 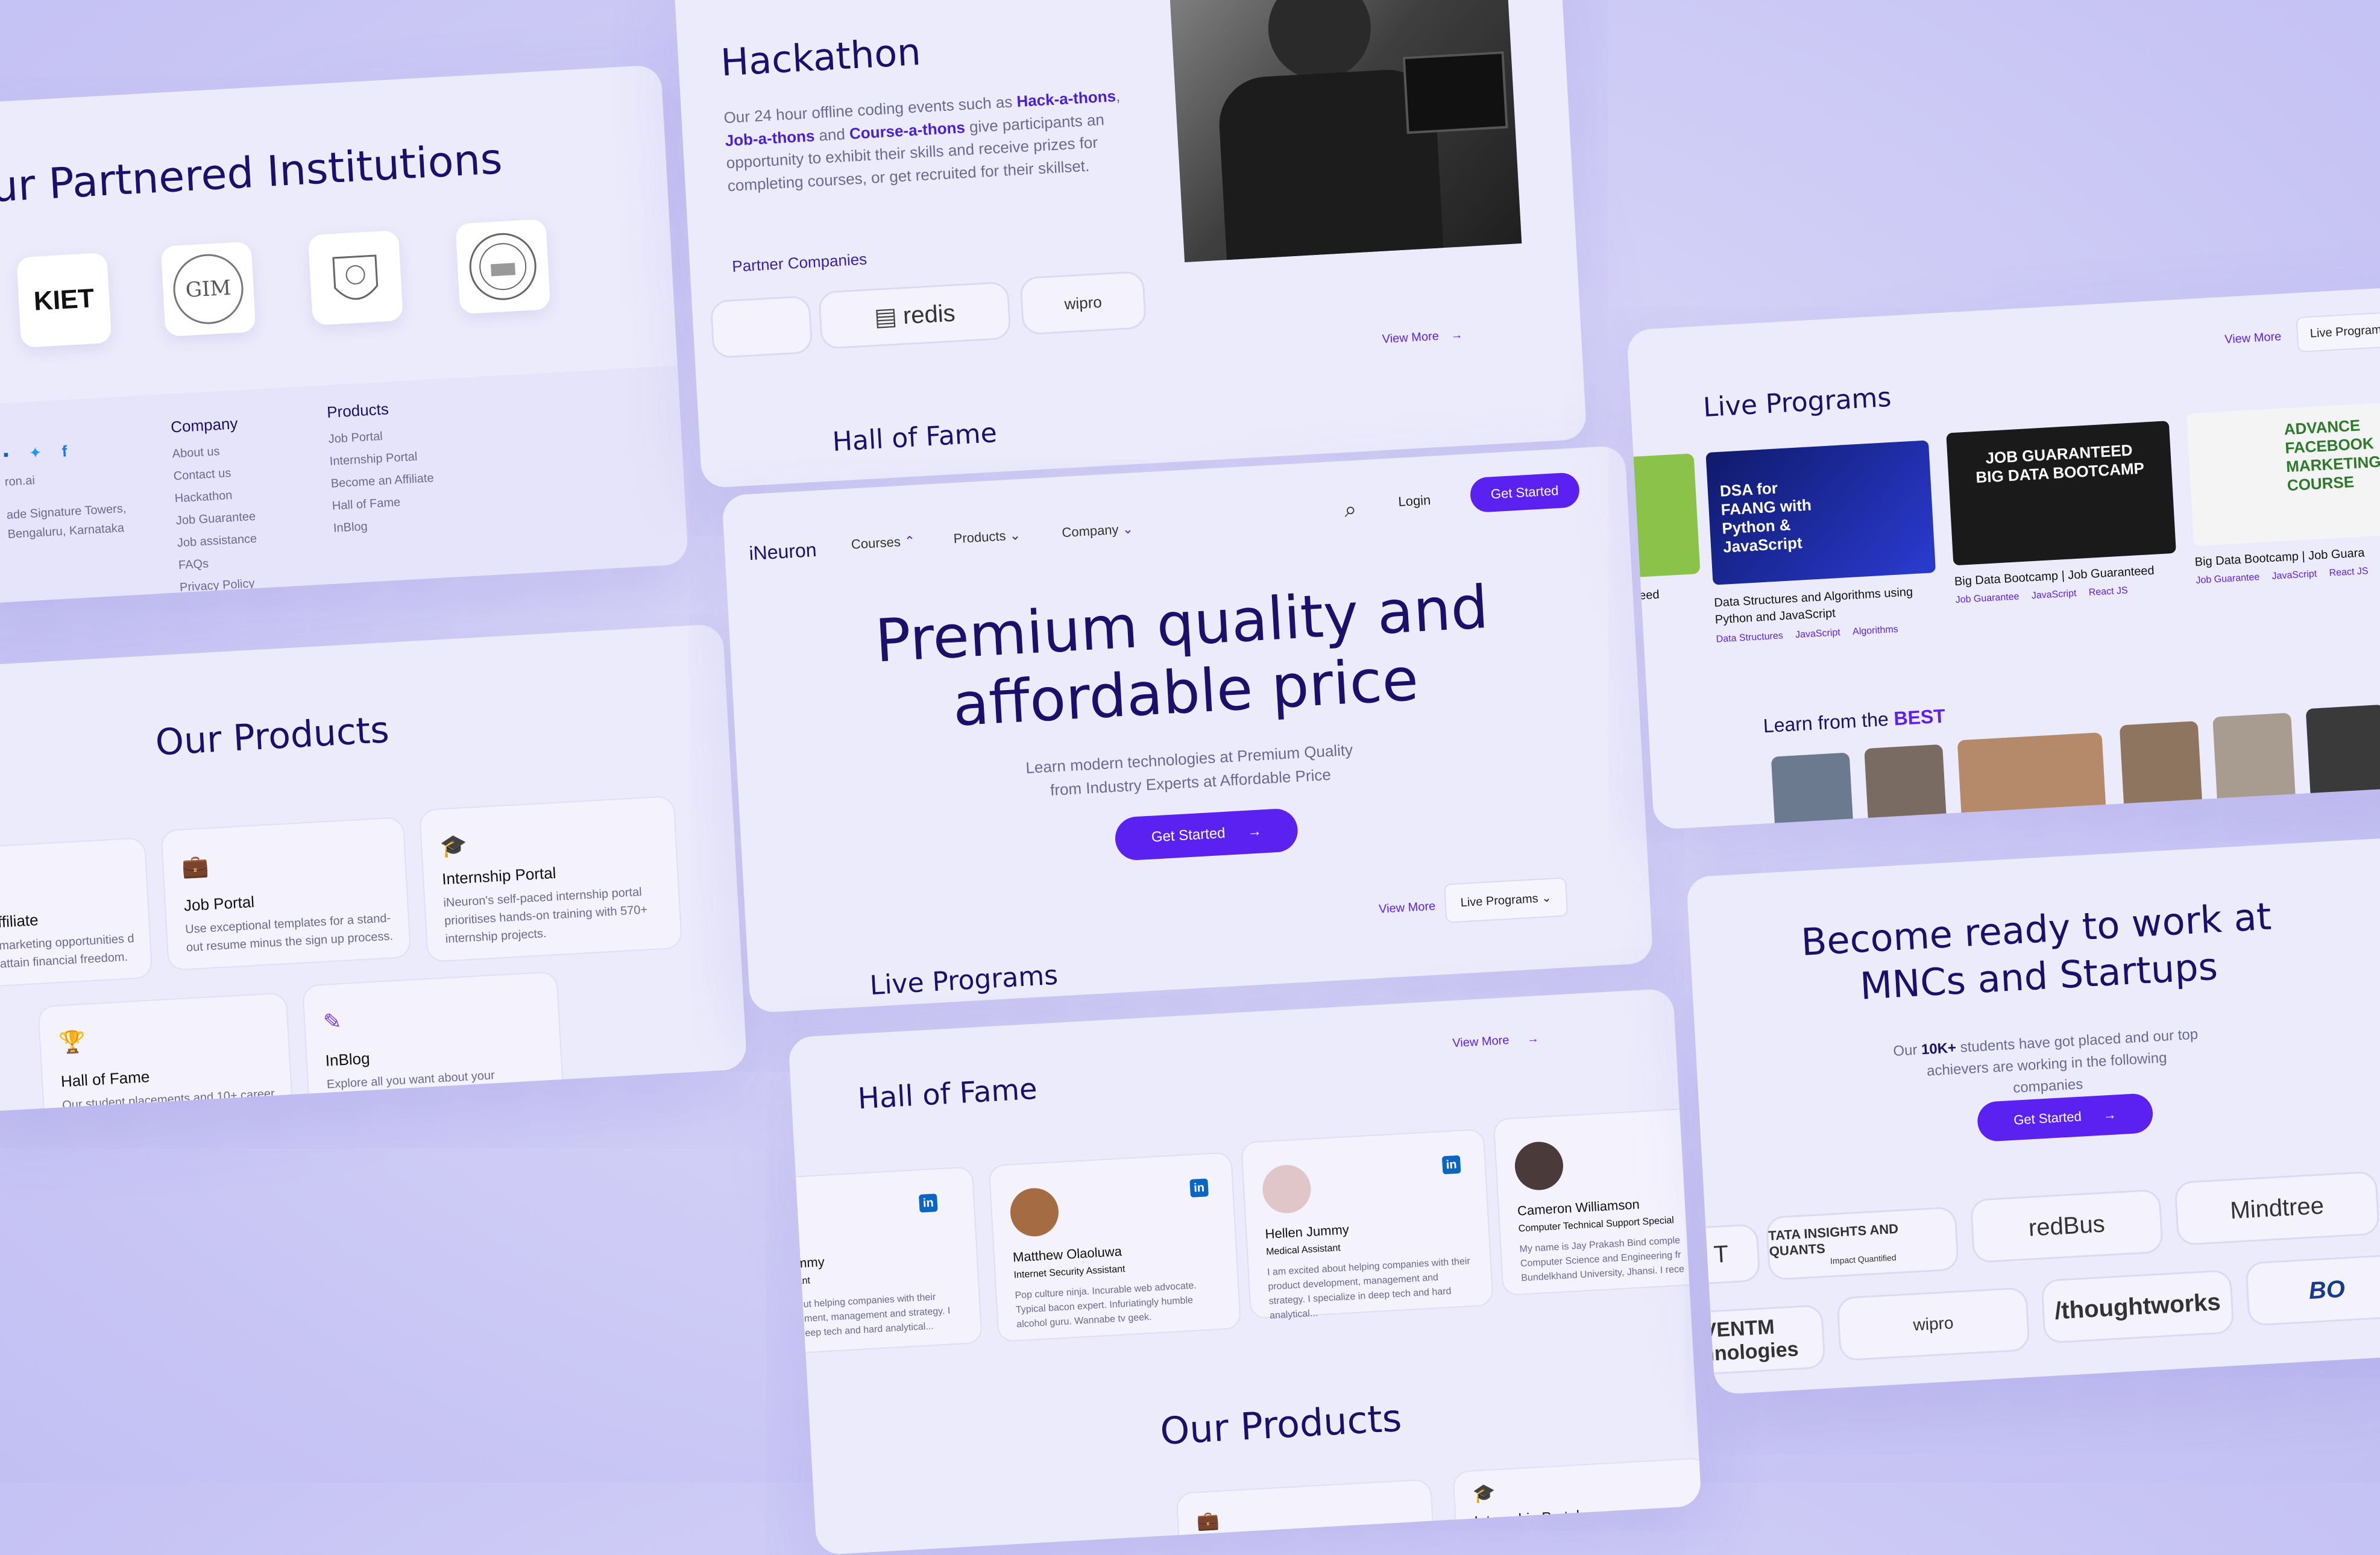 I want to click on search-icon: ⌕, so click(x=1351, y=510).